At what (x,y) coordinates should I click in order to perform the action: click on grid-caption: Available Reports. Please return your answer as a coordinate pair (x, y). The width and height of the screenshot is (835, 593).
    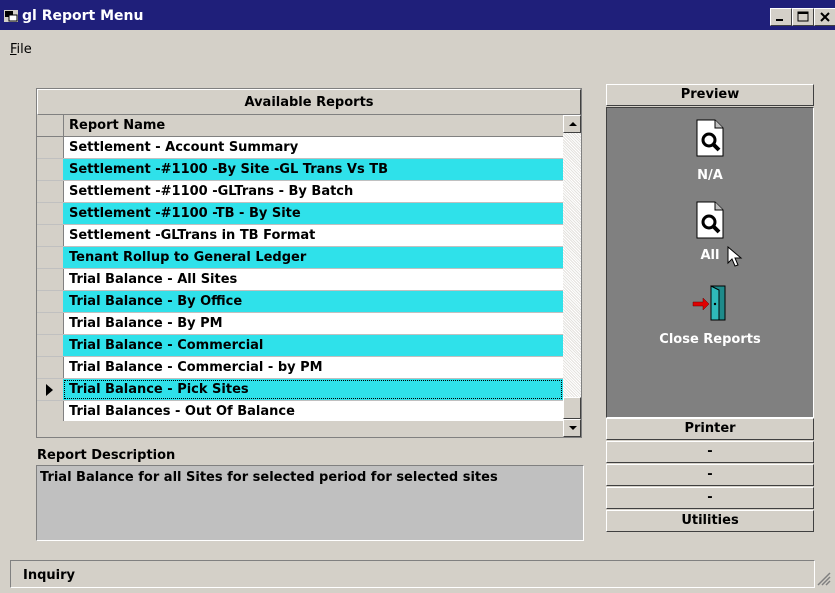
    Looking at the image, I should click on (309, 102).